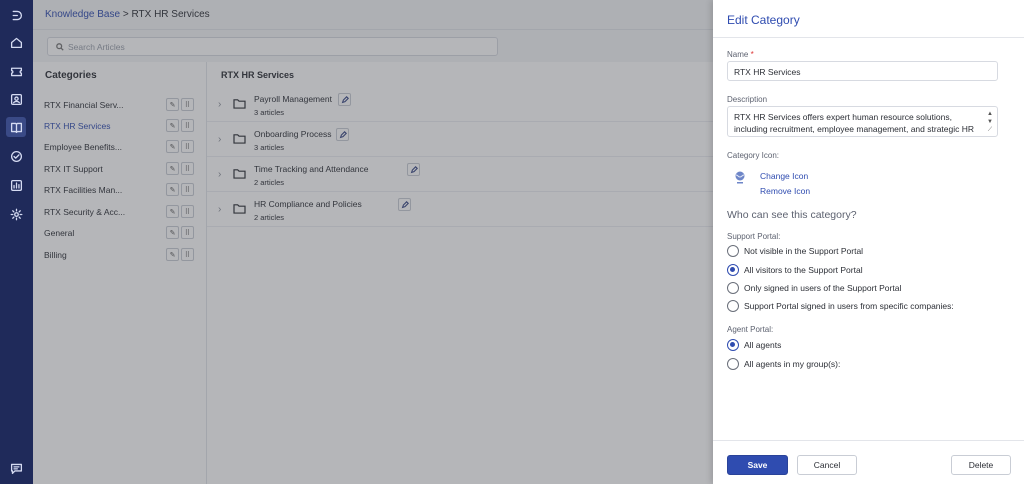 This screenshot has width=1024, height=484. What do you see at coordinates (868, 462) in the screenshot?
I see `panel-footer: Save Cancel Delete` at bounding box center [868, 462].